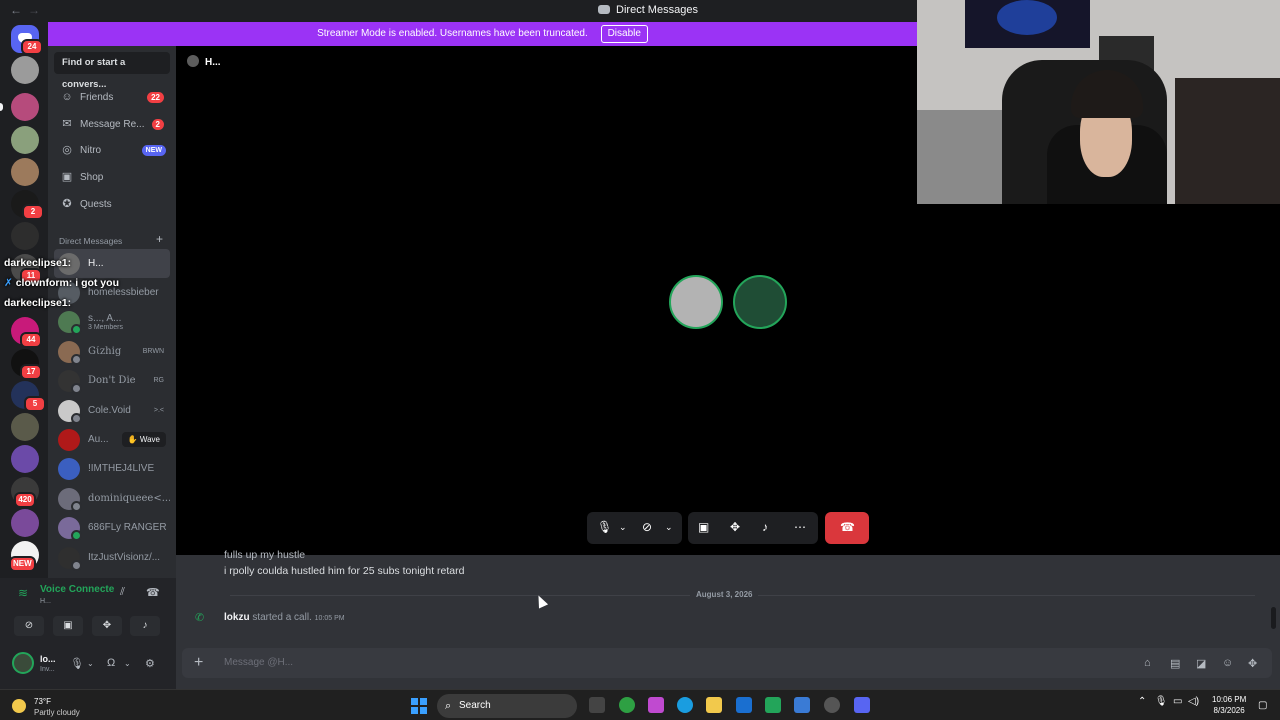  Describe the element at coordinates (145, 626) in the screenshot. I see `soundboard-button: ♪` at that location.